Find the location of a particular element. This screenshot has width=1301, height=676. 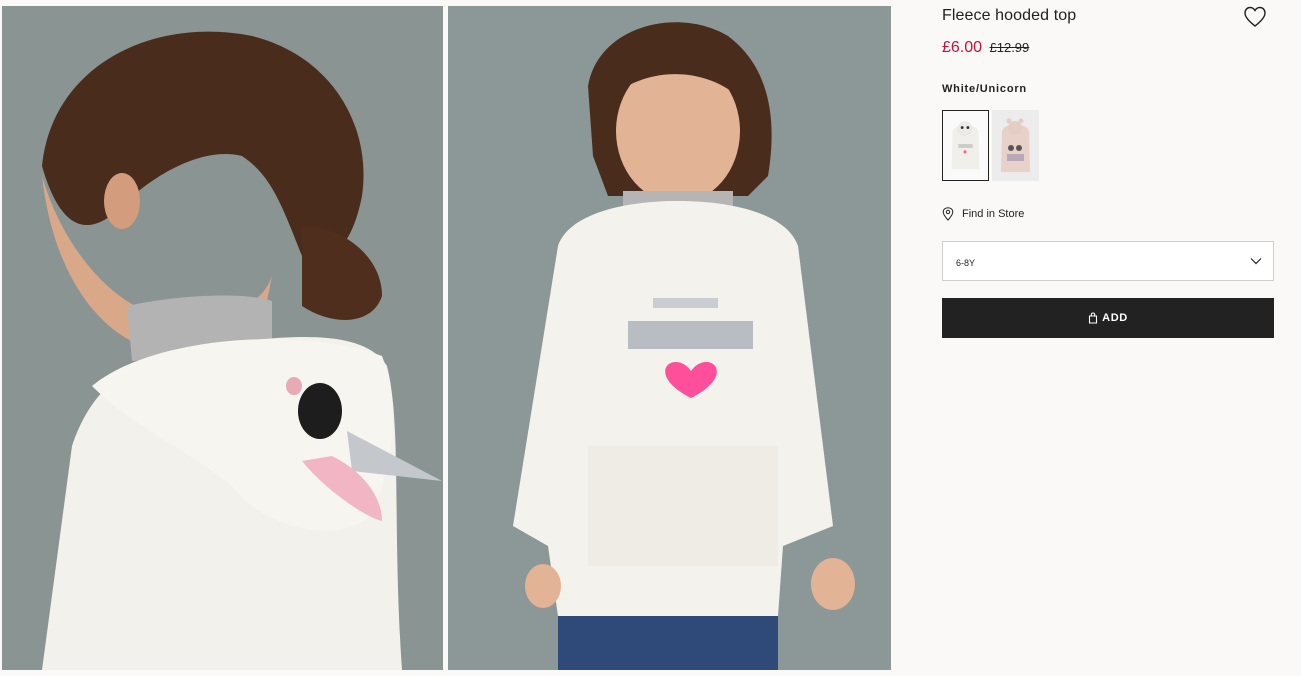

swatch-white-unicorn is located at coordinates (965, 145).